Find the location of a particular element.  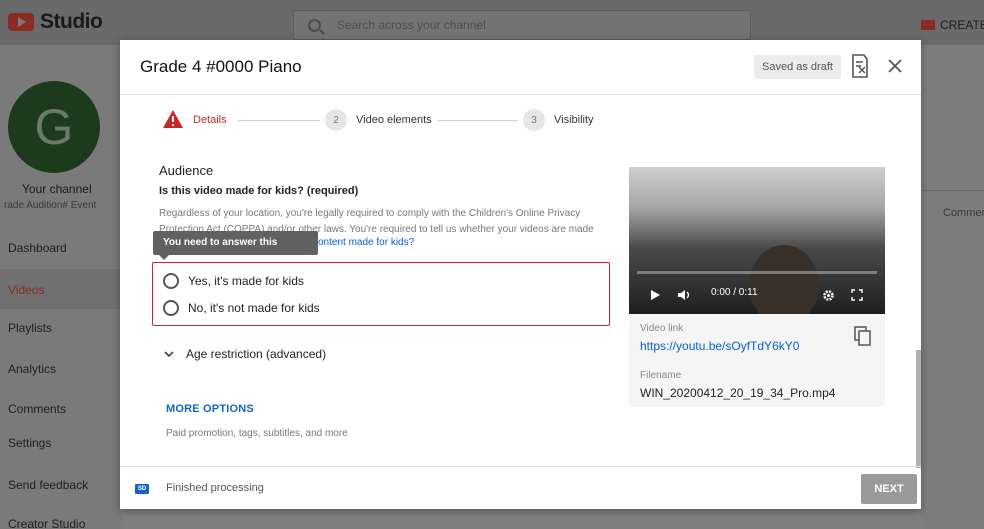

copy-icon is located at coordinates (863, 336).